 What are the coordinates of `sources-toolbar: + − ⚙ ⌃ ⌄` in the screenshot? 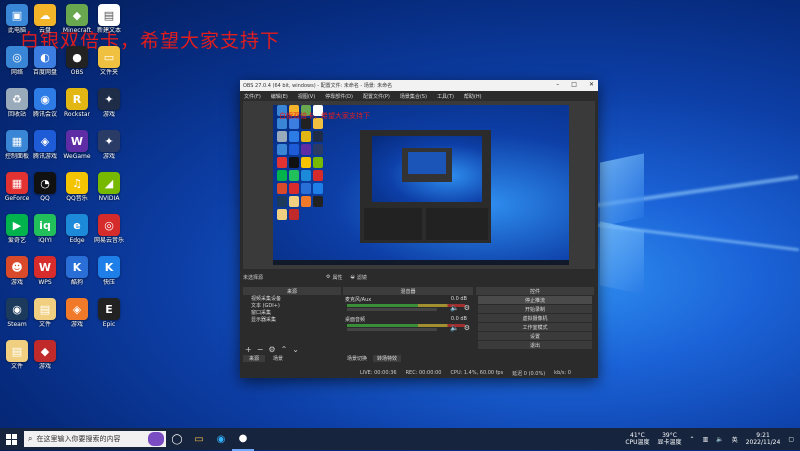 It's located at (292, 349).